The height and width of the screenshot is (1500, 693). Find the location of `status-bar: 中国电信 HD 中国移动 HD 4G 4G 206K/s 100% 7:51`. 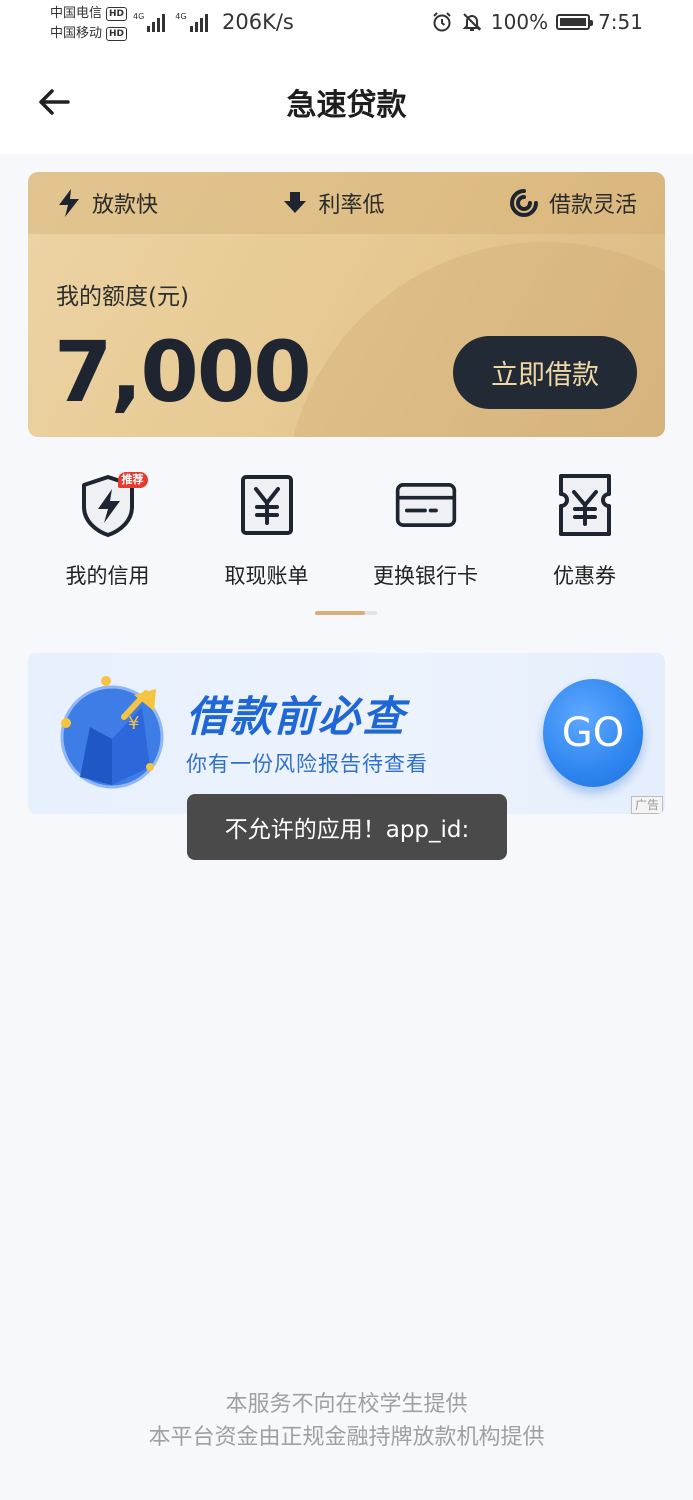

status-bar: 中国电信 HD 中国移动 HD 4G 4G 206K/s 100% 7:51 is located at coordinates (346, 25).